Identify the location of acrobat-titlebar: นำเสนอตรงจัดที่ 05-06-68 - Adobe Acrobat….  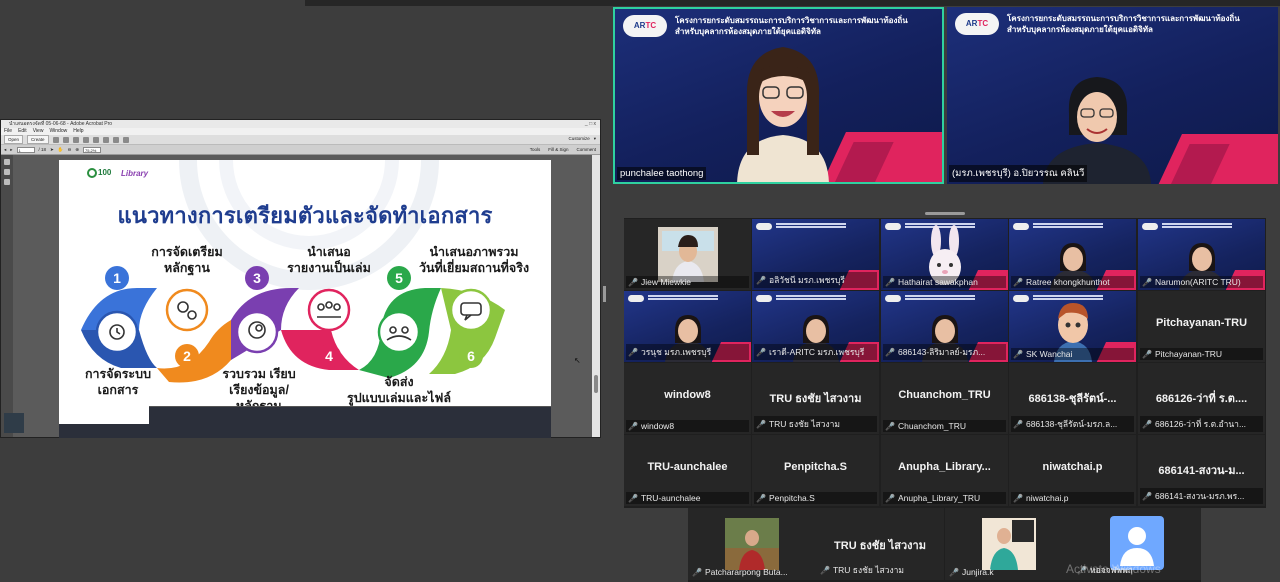
(300, 124).